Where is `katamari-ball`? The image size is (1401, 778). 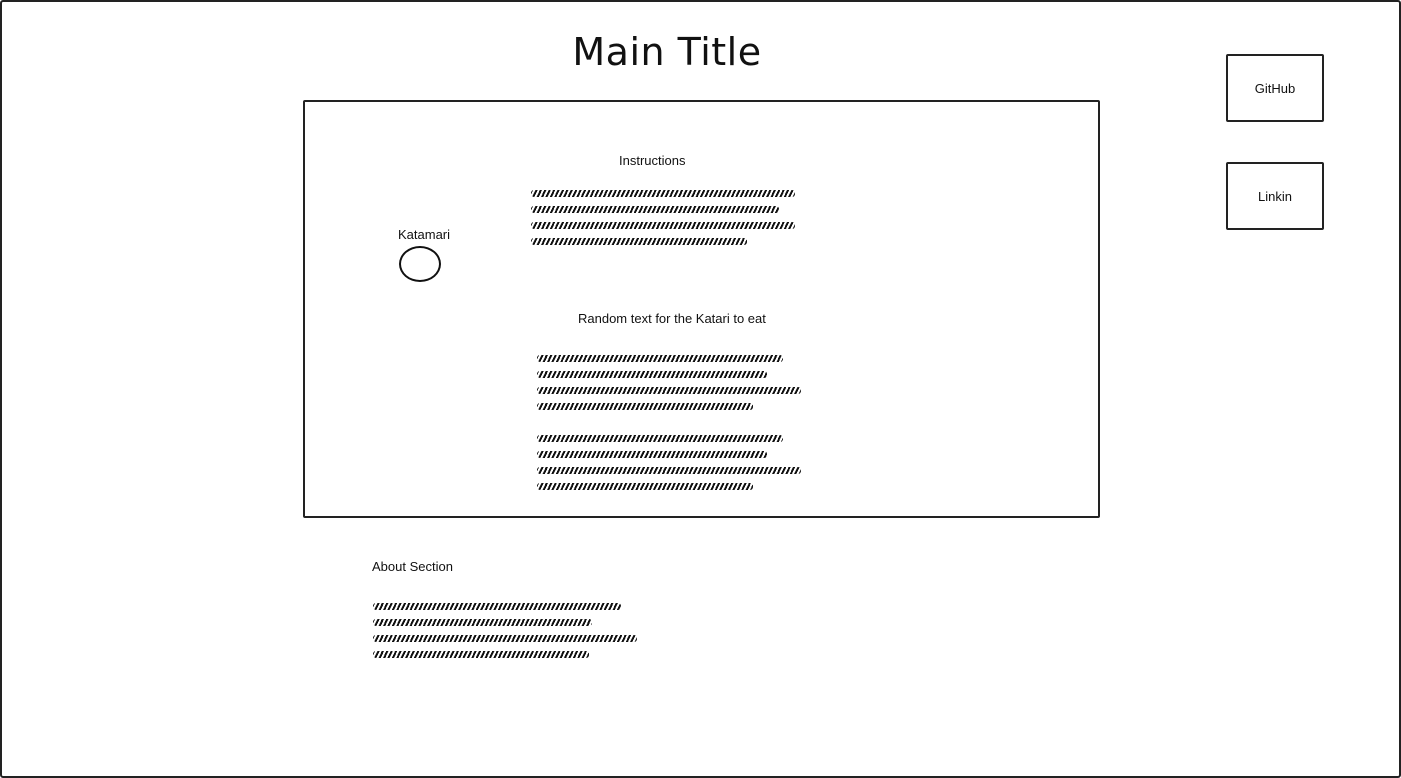 katamari-ball is located at coordinates (420, 264).